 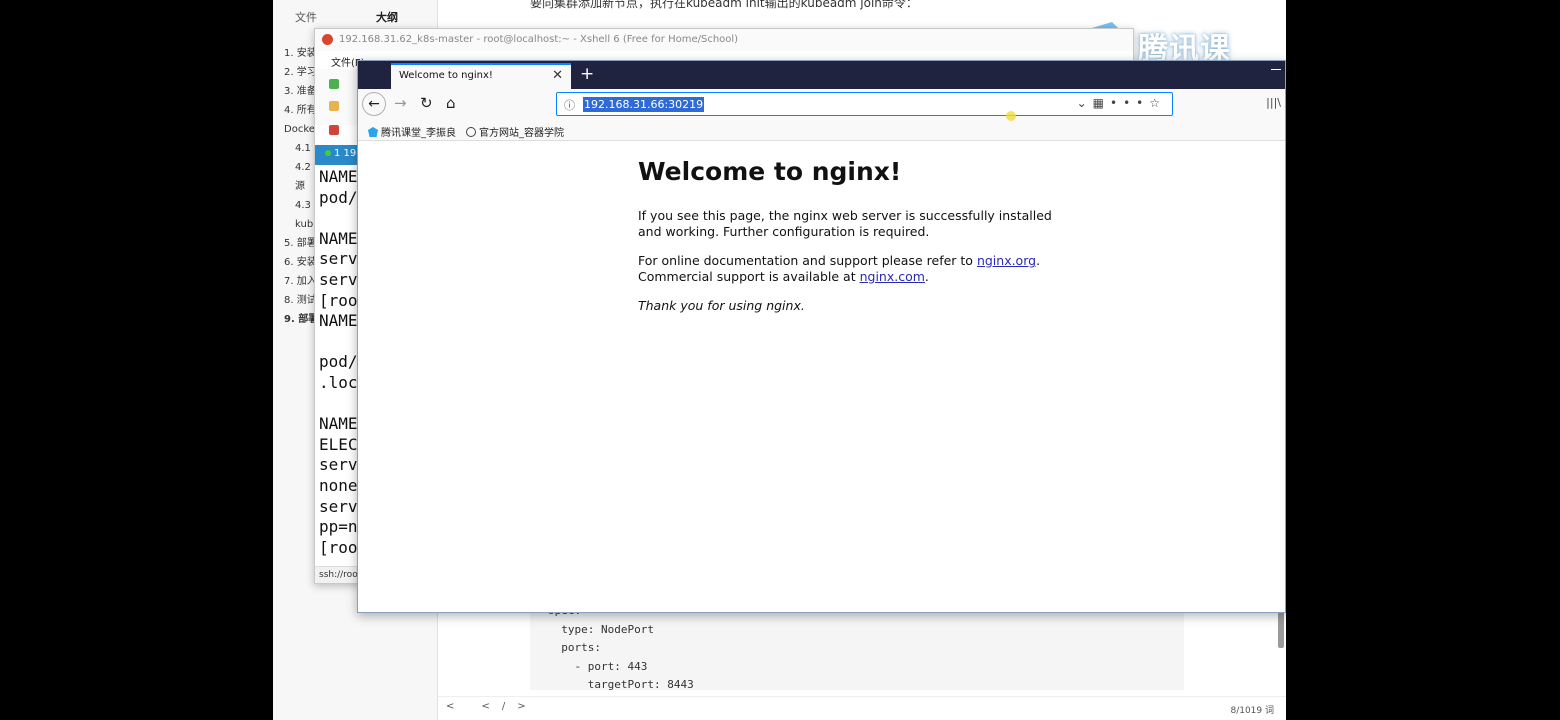 What do you see at coordinates (821, 75) in the screenshot?
I see `firefox-tab-bar: Welcome to nginx! ✕ +` at bounding box center [821, 75].